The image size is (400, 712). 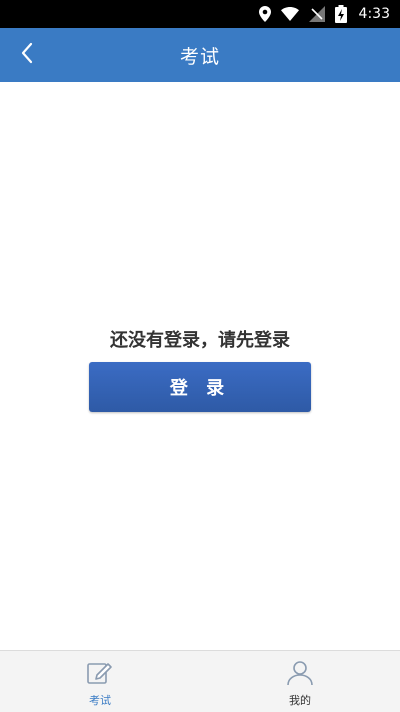 I want to click on app-bar: 考试, so click(x=200, y=55).